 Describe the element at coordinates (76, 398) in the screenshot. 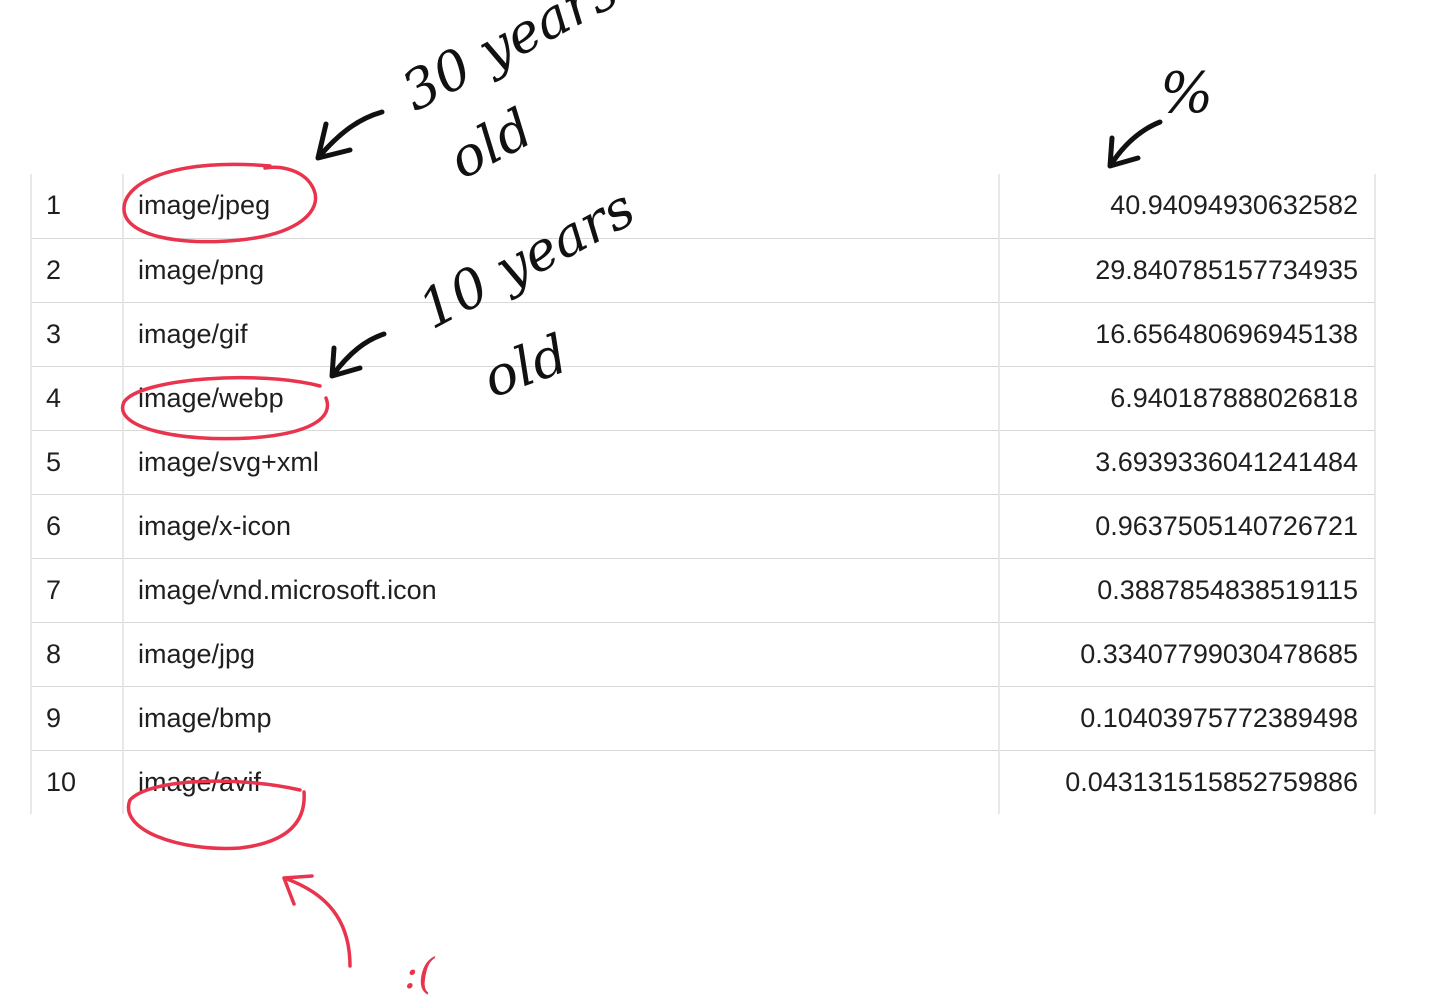

I see `row-index-cell: 4` at that location.